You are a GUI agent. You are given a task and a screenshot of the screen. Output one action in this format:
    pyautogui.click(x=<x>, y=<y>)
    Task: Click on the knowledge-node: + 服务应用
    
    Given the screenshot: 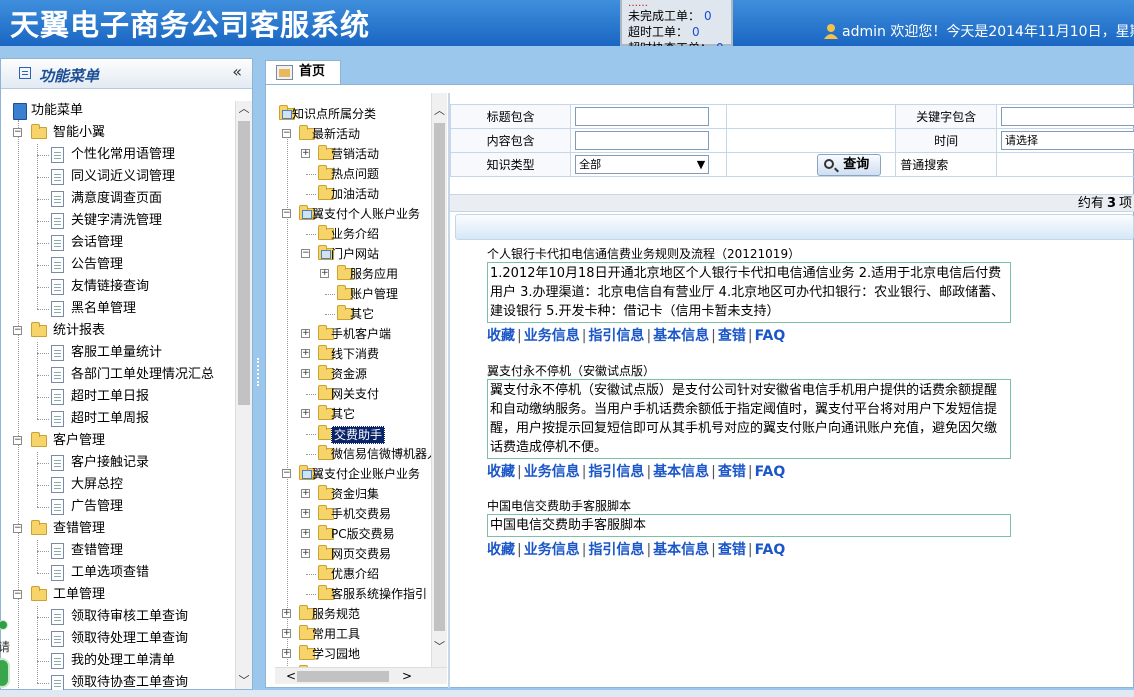 What is the action you would take?
    pyautogui.click(x=353, y=274)
    